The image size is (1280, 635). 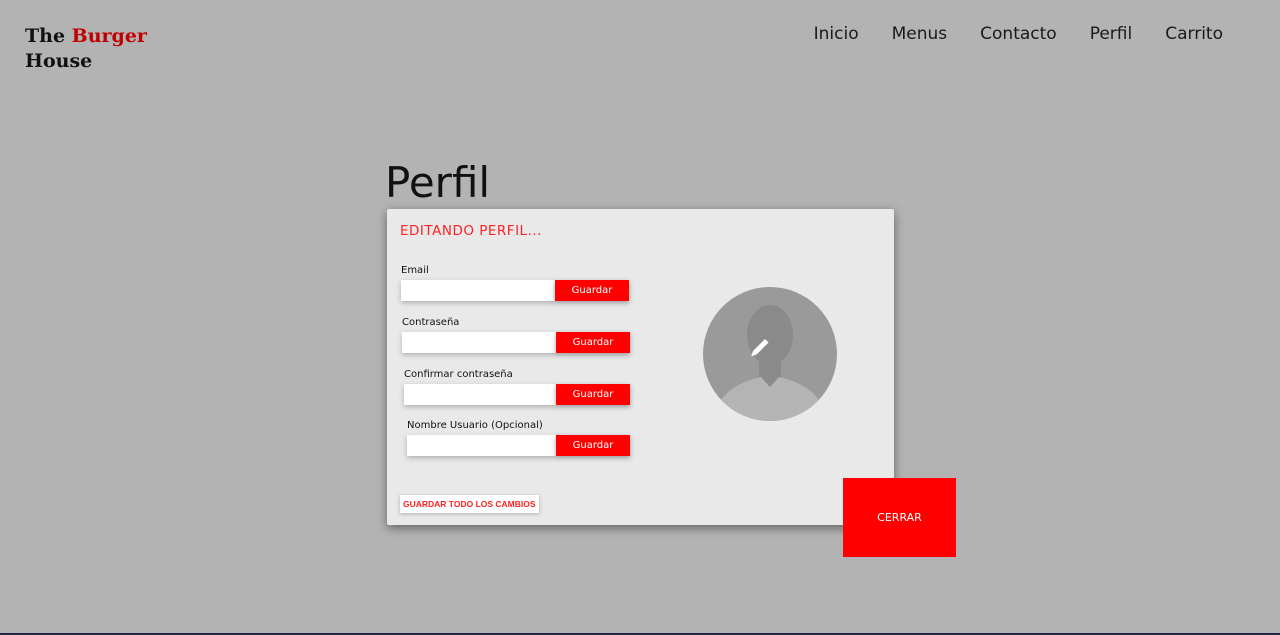 I want to click on username-label: Nombre Usuario (Opcional), so click(x=475, y=425).